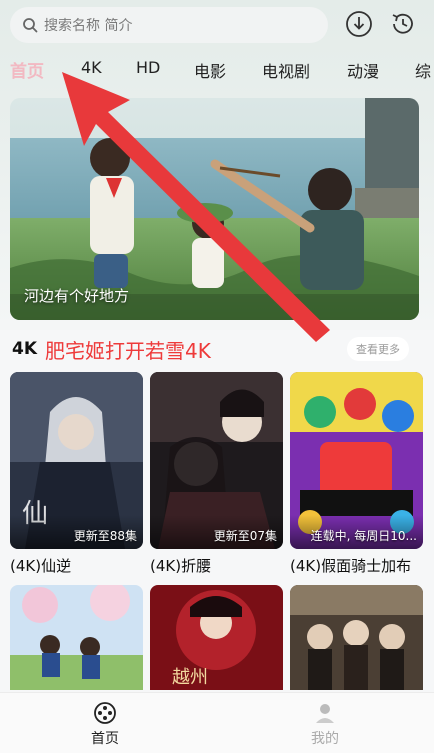 This screenshot has height=753, width=434. I want to click on card-title: (4K)折腰, so click(181, 566).